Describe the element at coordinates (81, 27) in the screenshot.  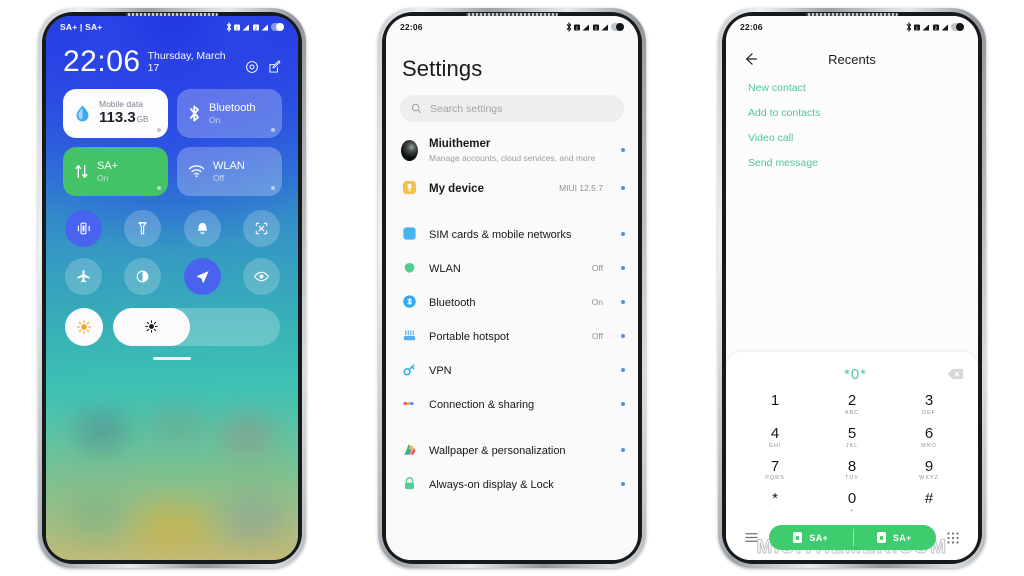
I see `status-carrier: SA+ | SA+` at that location.